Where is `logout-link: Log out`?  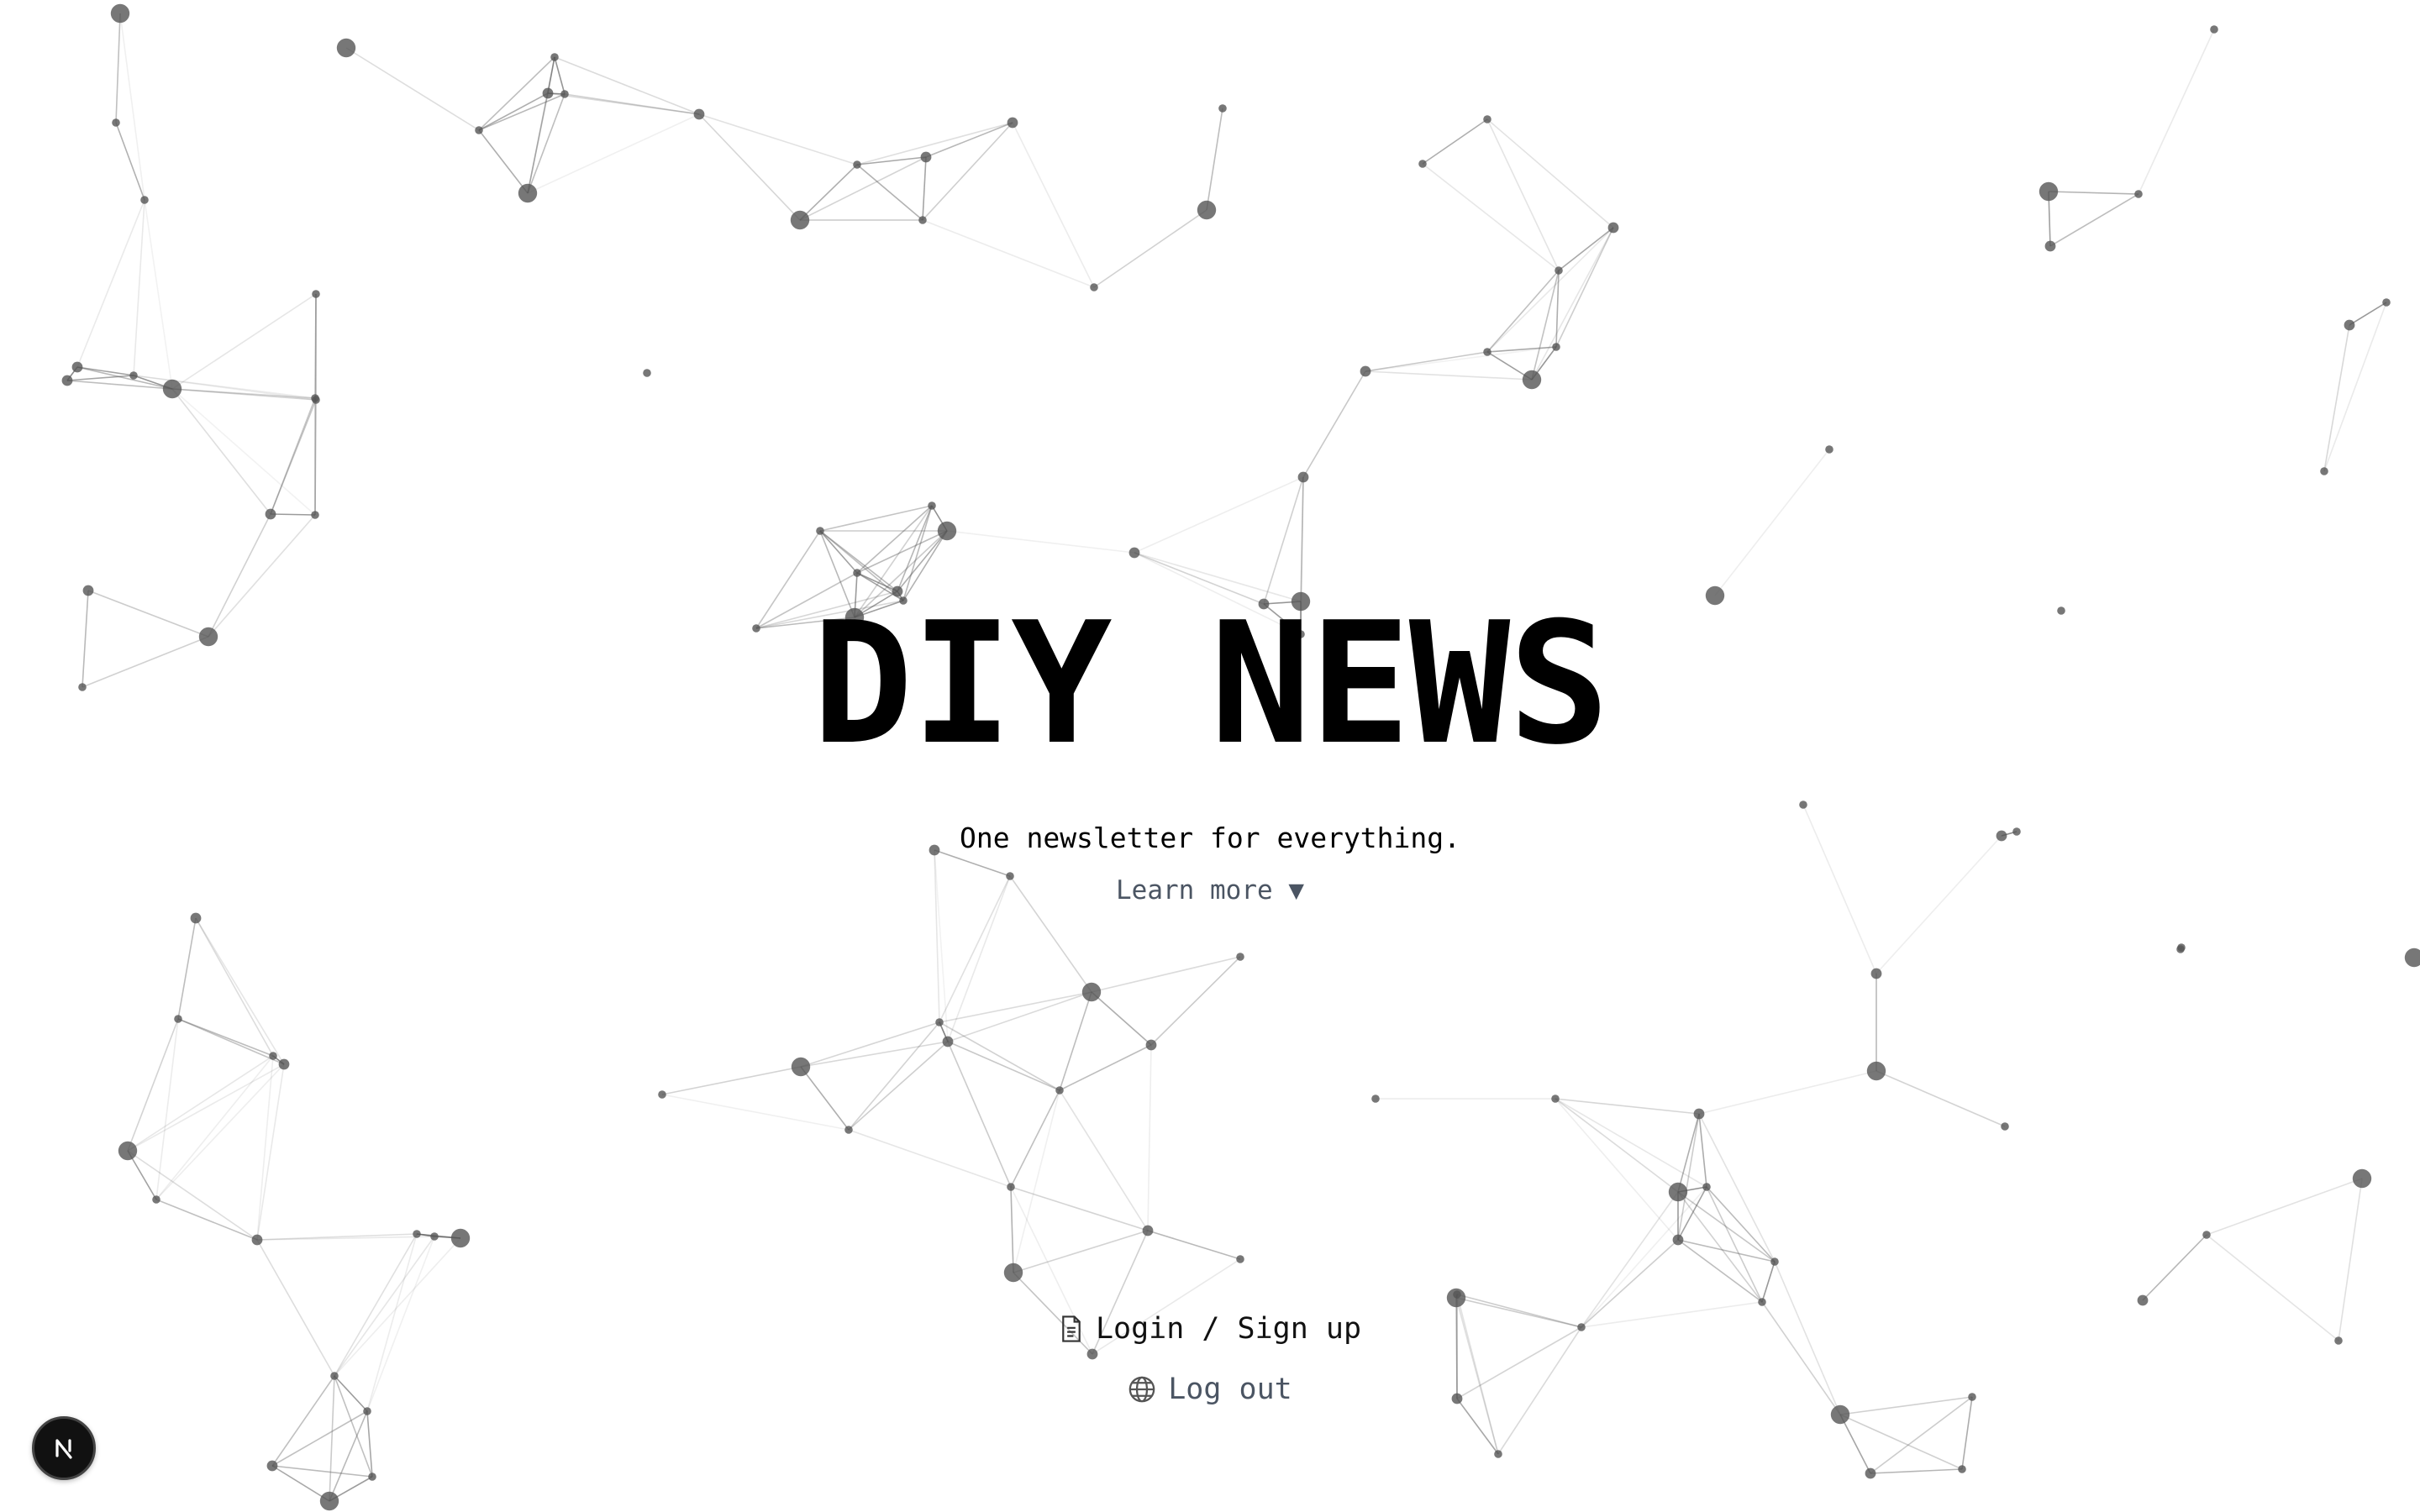 logout-link: Log out is located at coordinates (1210, 1389).